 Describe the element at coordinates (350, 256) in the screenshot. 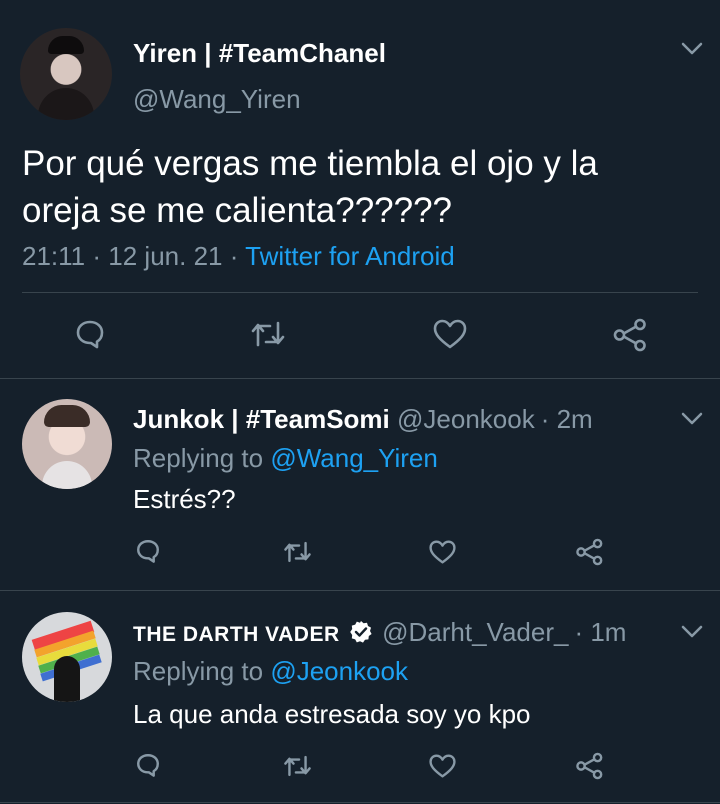

I see `tweet-source-link: Twitter for Android` at that location.